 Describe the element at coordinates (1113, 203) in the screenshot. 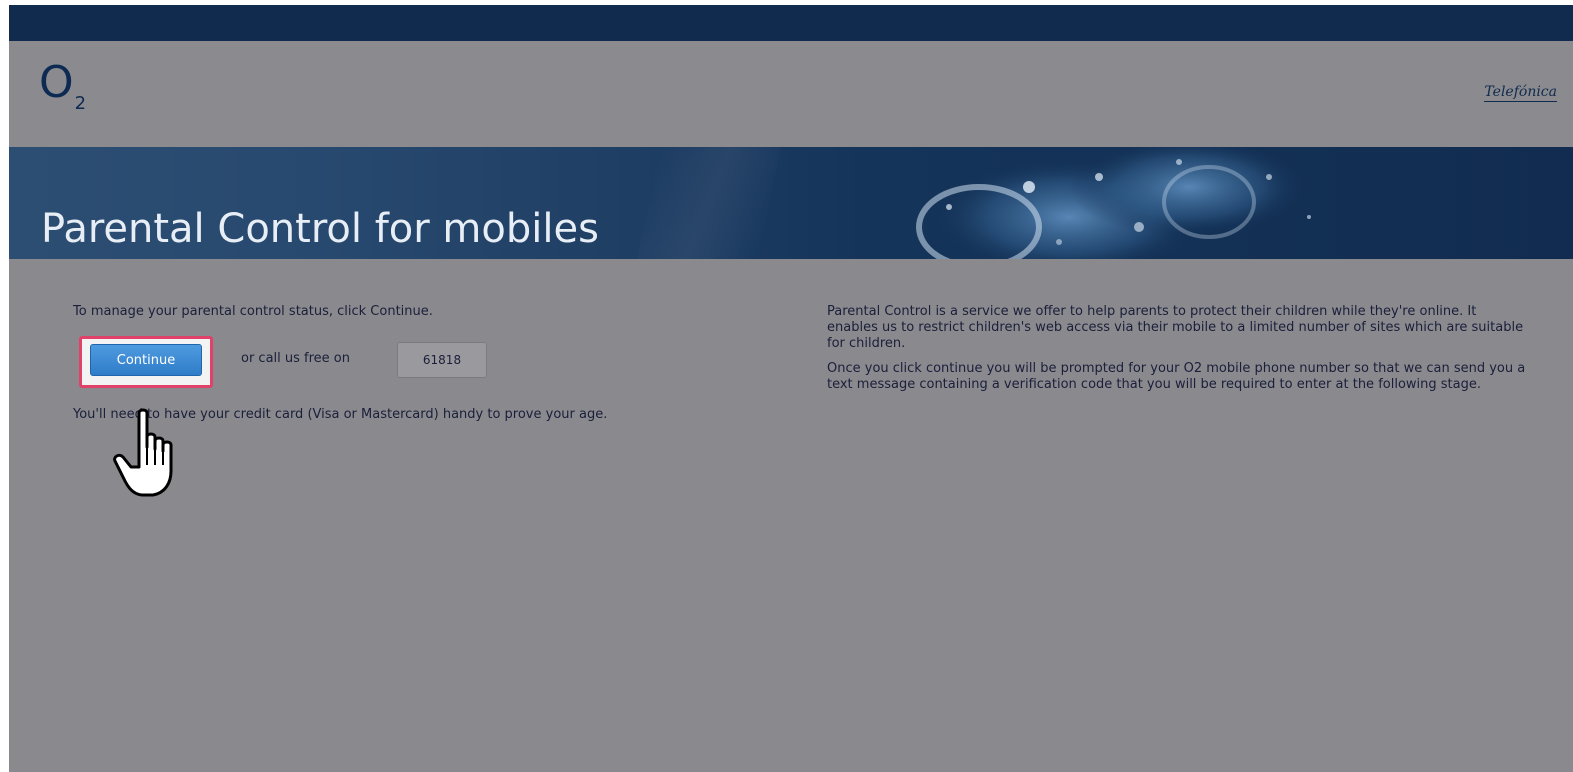

I see `water-splash-image` at that location.